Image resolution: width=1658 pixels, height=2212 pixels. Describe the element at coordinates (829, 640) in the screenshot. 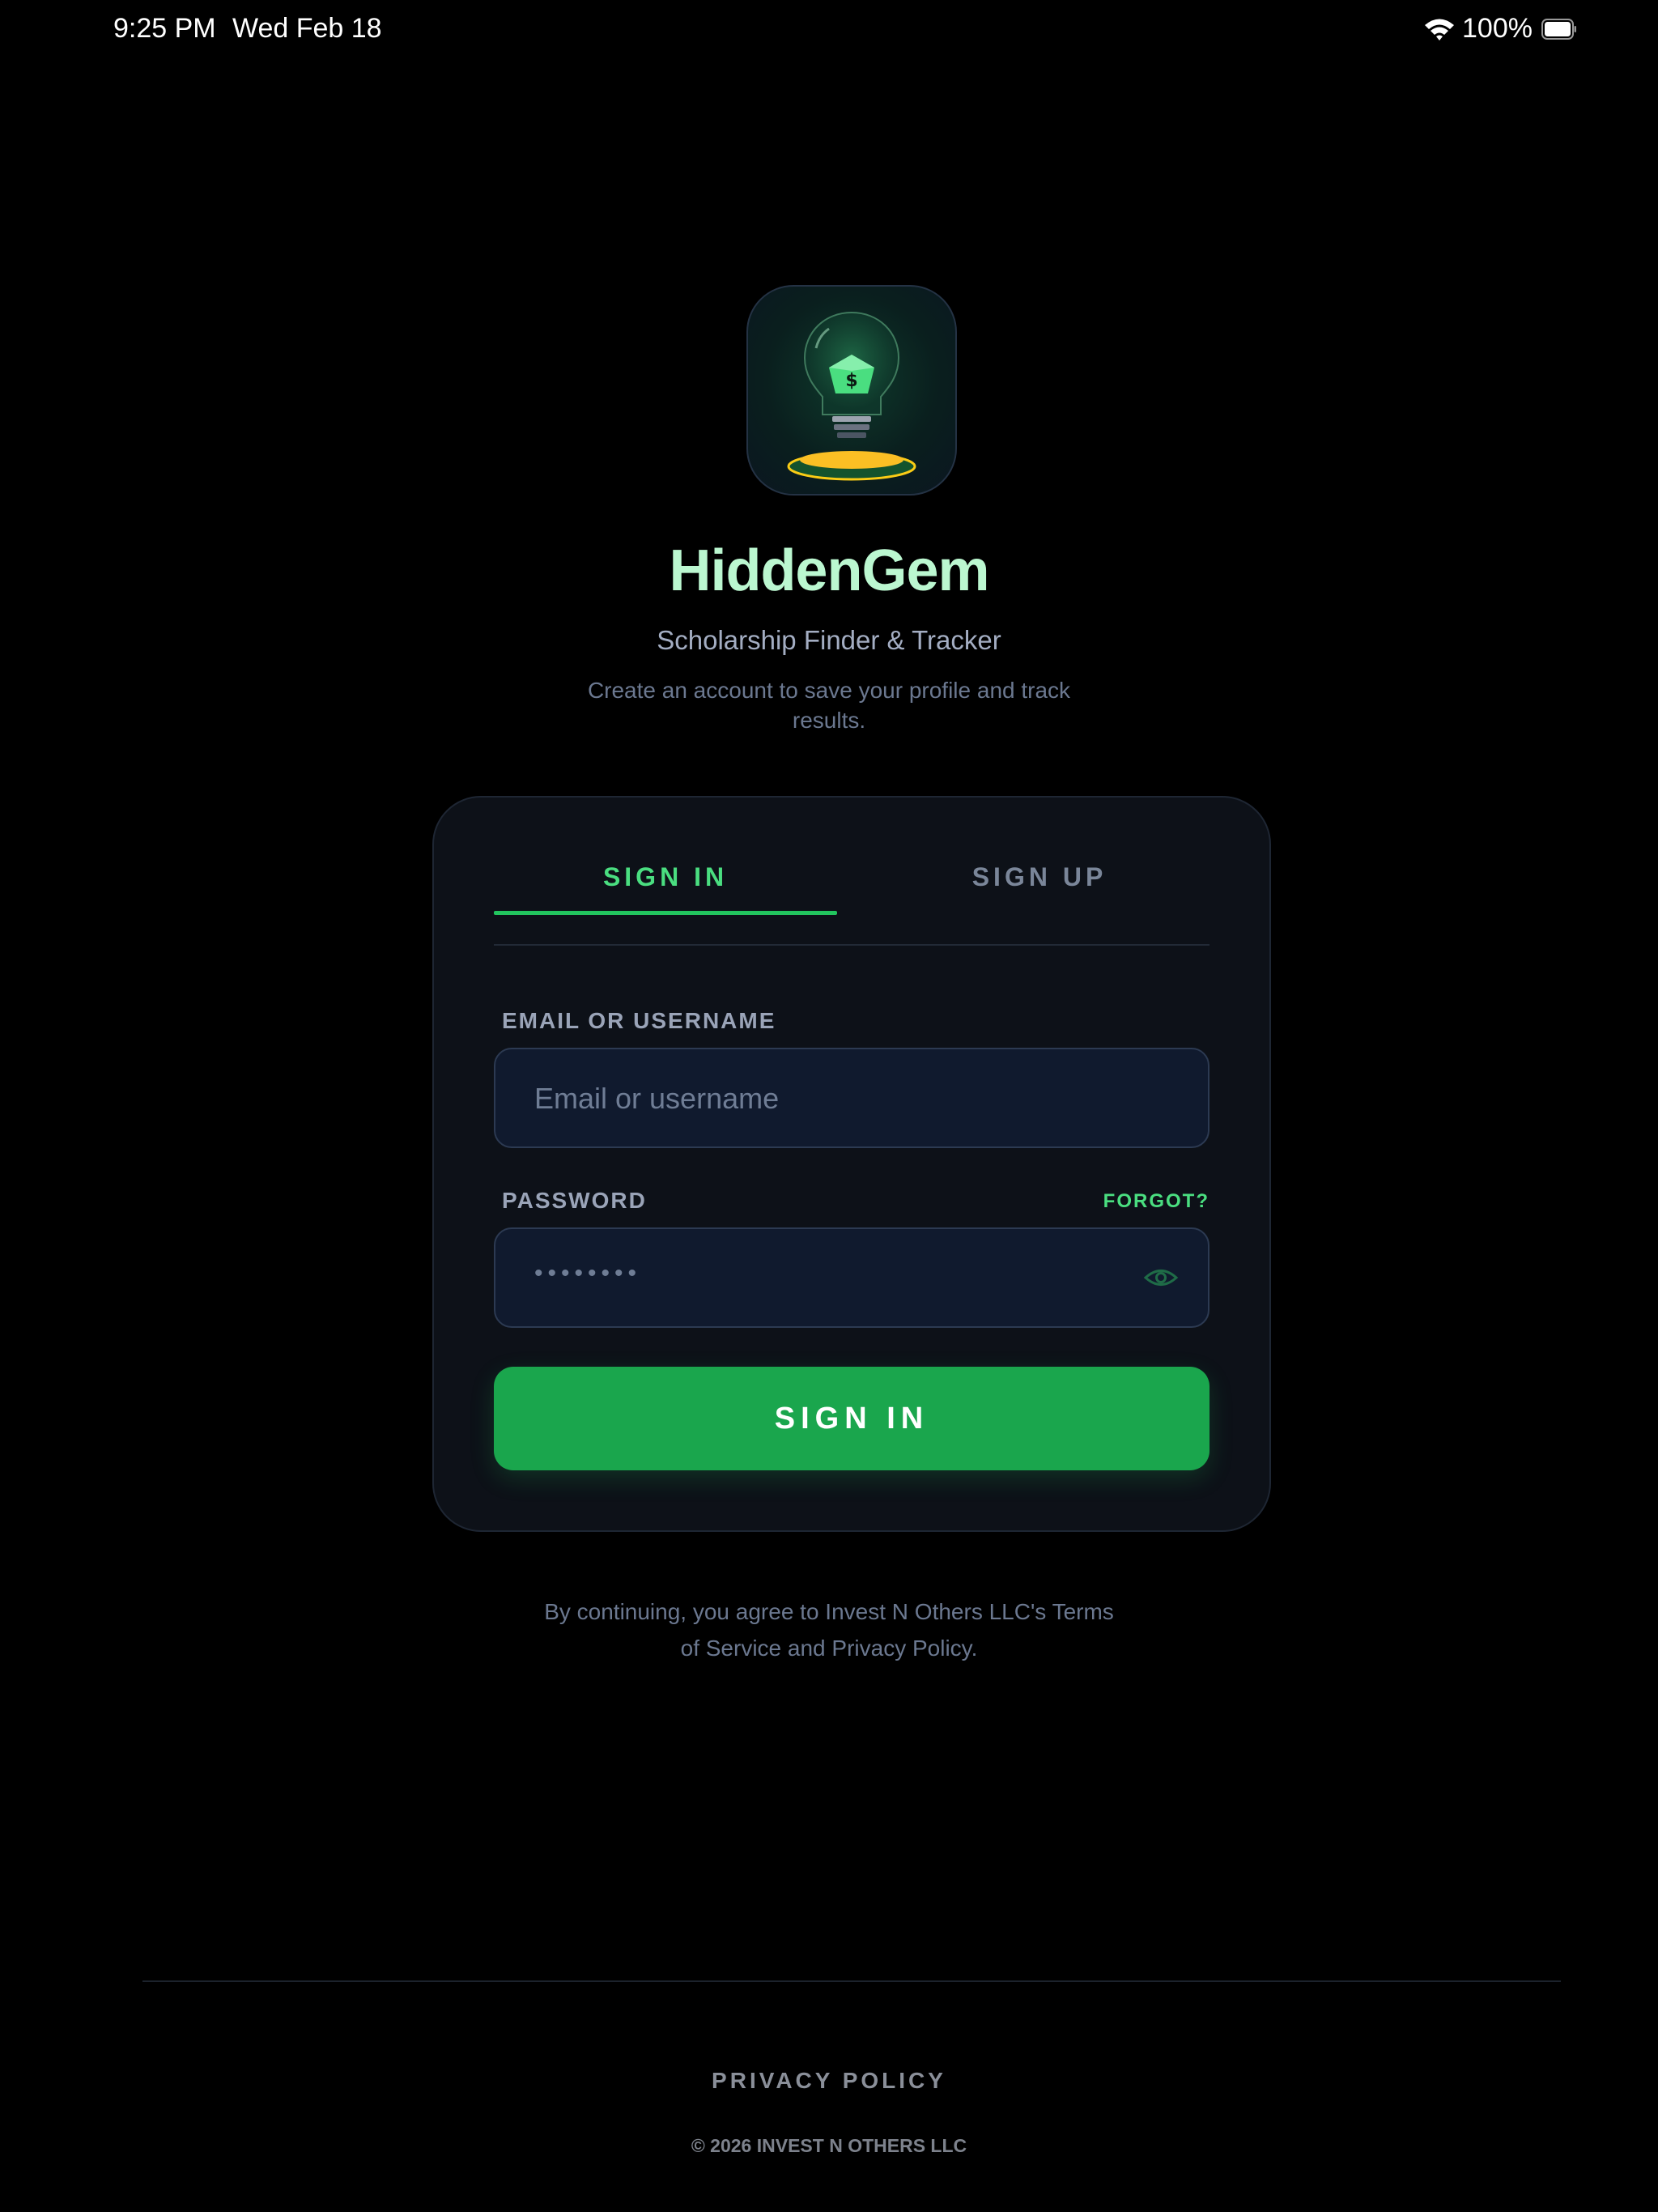

I see `app-subtitle: Scholarship Finder & Tracker` at that location.